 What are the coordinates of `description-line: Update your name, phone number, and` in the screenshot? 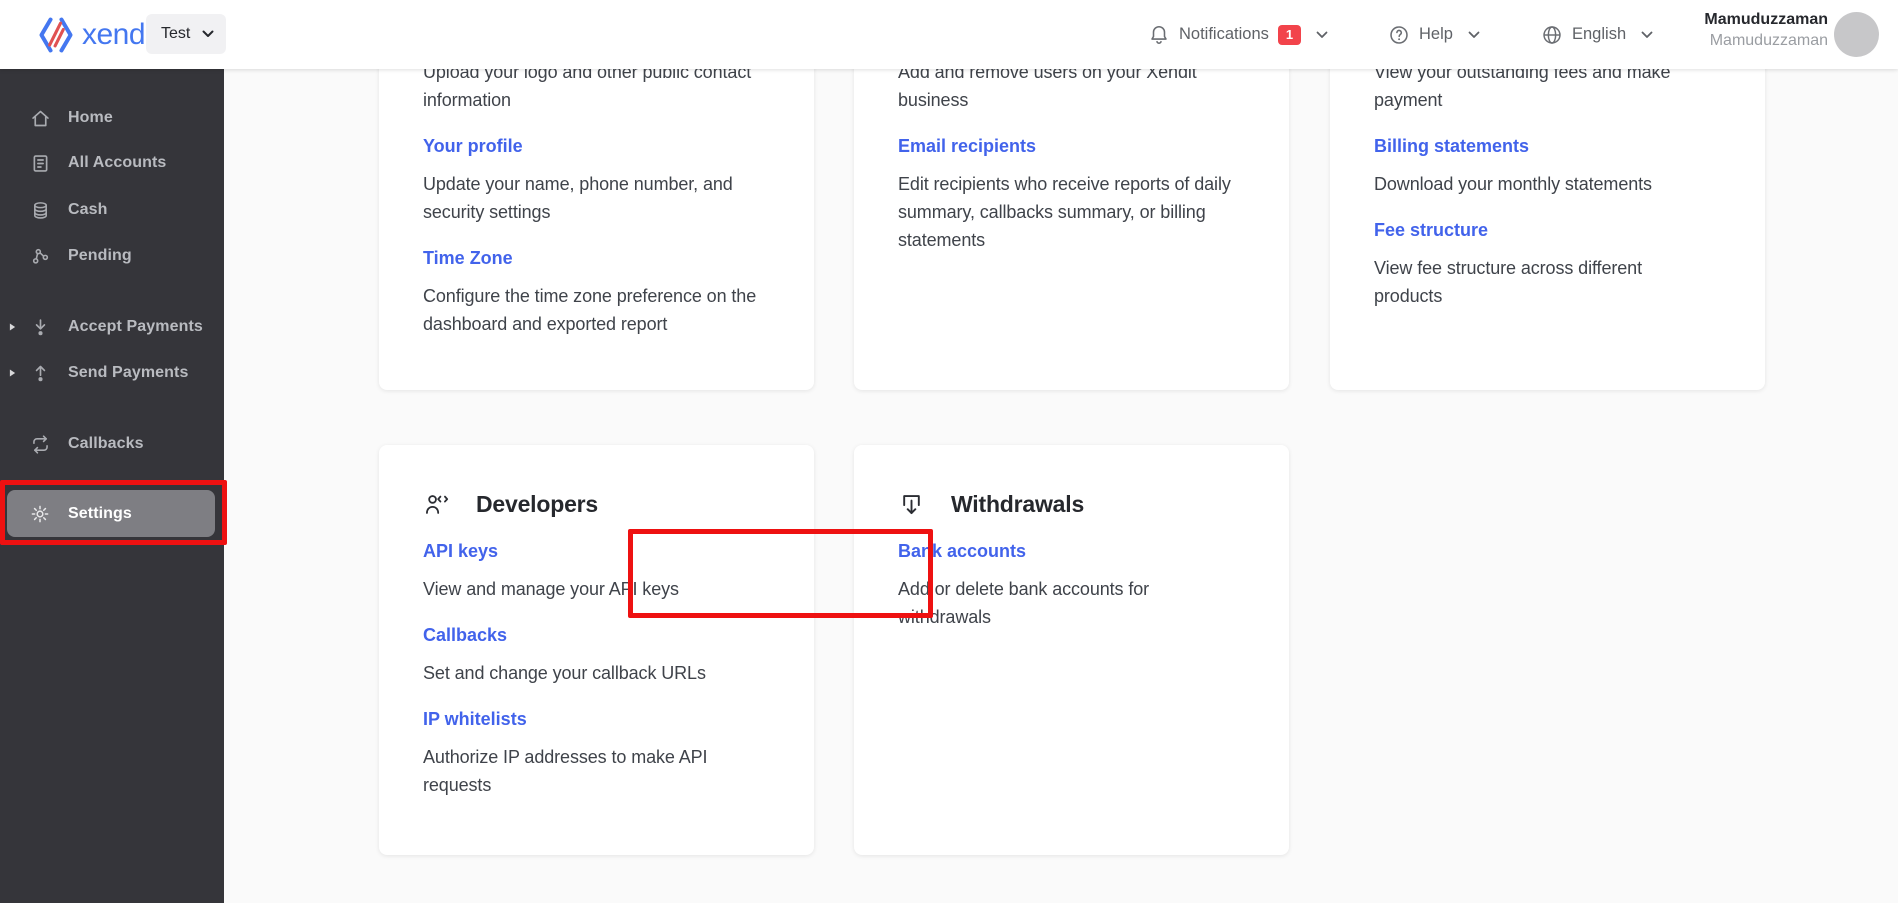 It's located at (578, 184).